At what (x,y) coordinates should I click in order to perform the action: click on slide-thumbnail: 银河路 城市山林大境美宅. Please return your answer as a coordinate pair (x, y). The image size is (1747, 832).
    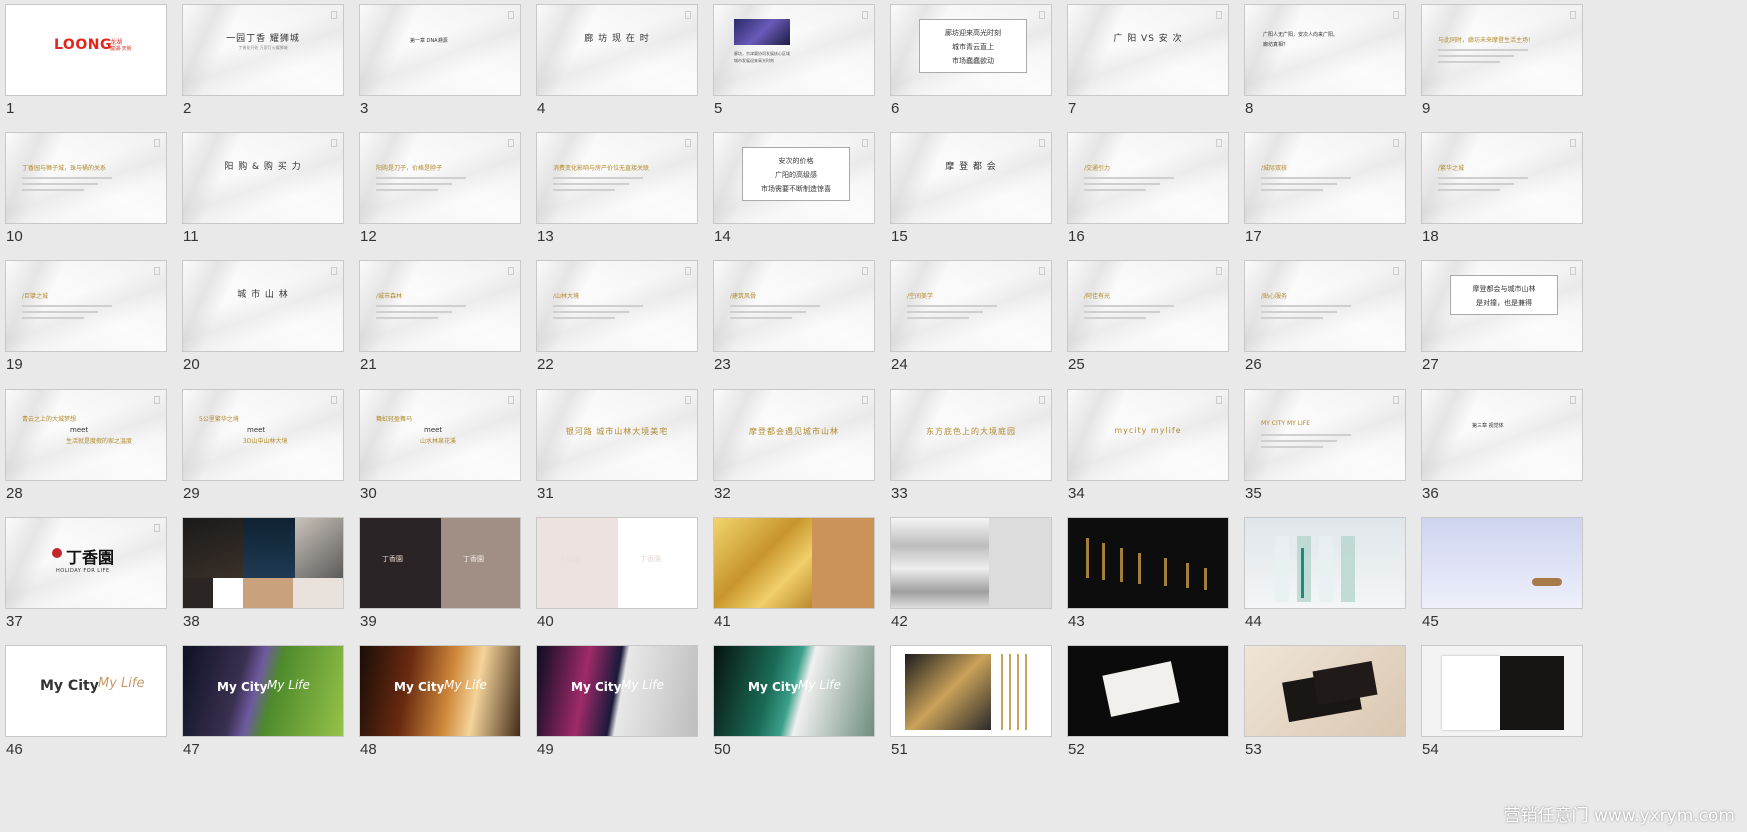
    Looking at the image, I should click on (617, 435).